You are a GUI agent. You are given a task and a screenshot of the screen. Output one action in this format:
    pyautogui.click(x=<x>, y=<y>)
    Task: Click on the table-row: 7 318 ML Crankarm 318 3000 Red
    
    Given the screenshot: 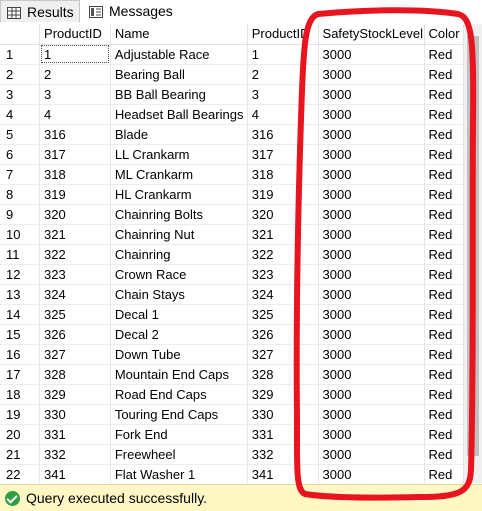 What is the action you would take?
    pyautogui.click(x=241, y=174)
    